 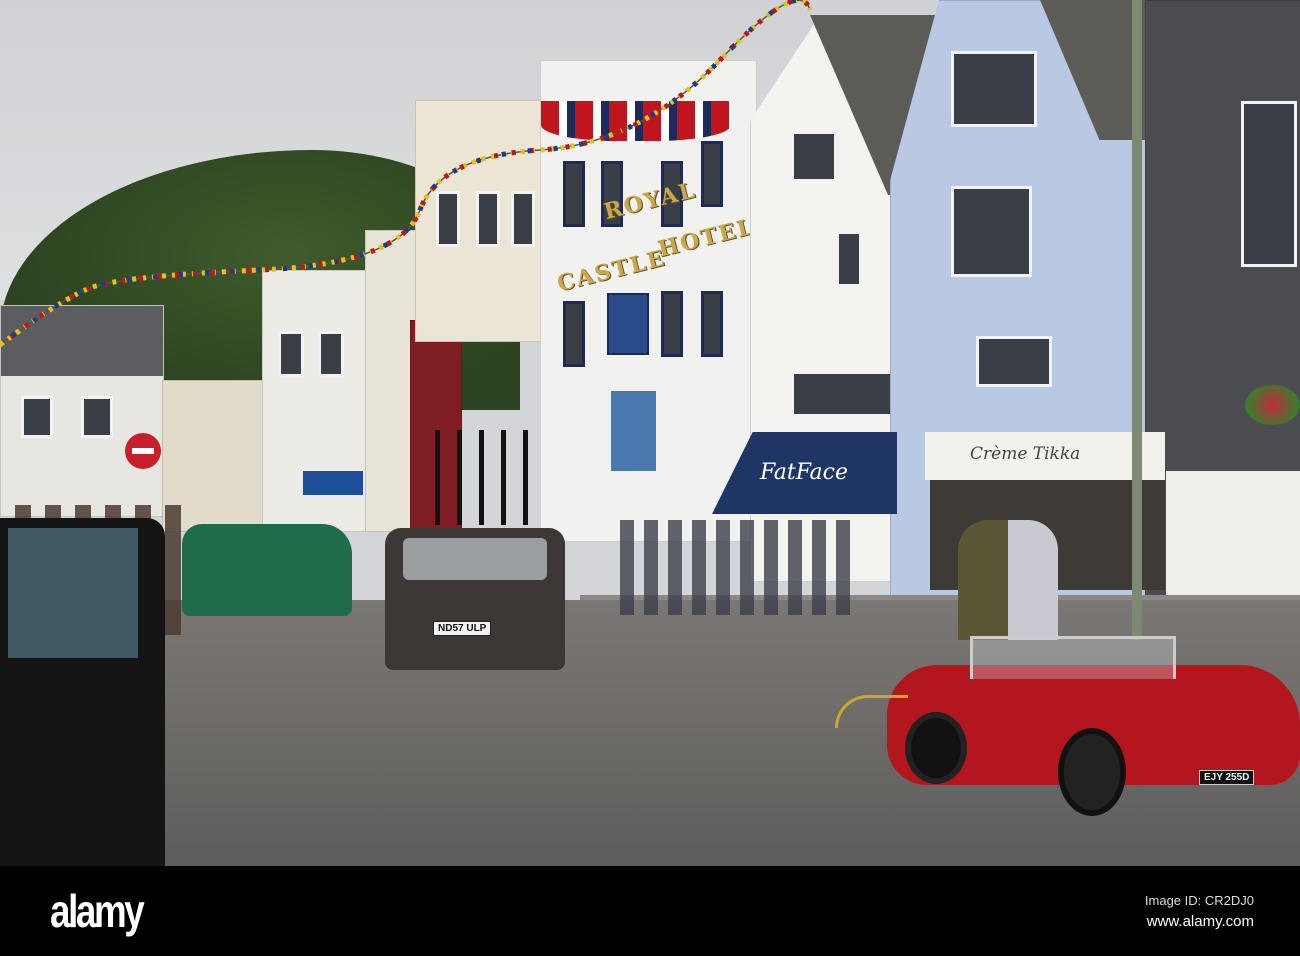 I want to click on alamy-logo: alamy, so click(x=97, y=911).